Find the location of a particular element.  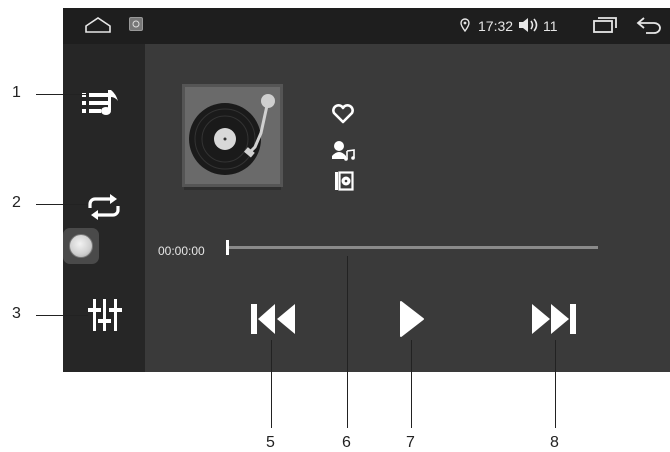

album-icon is located at coordinates (344, 181).